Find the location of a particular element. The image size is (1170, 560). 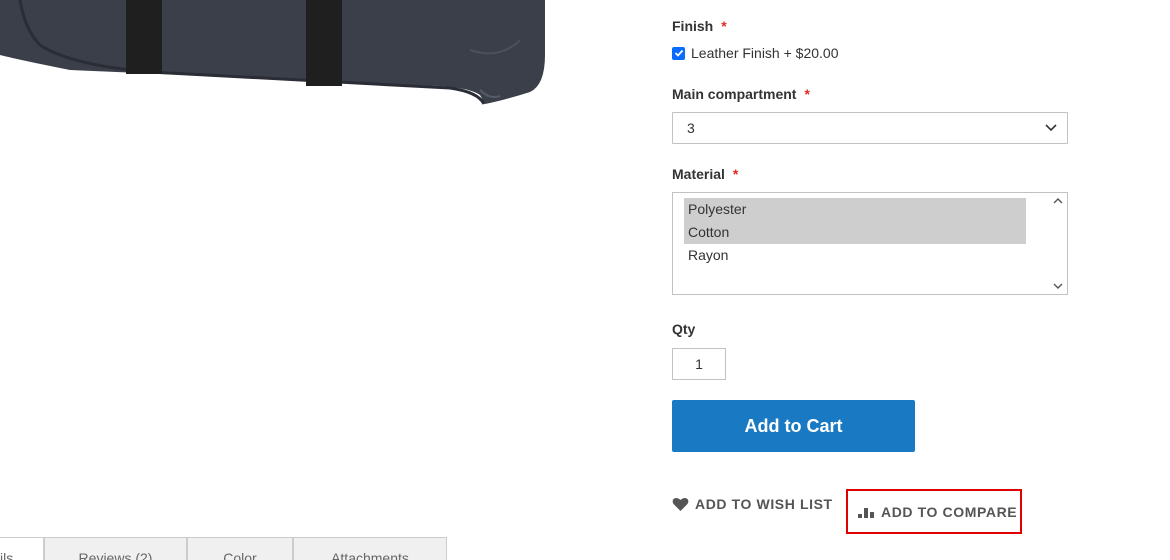

chevron-down-icon is located at coordinates (1051, 128).